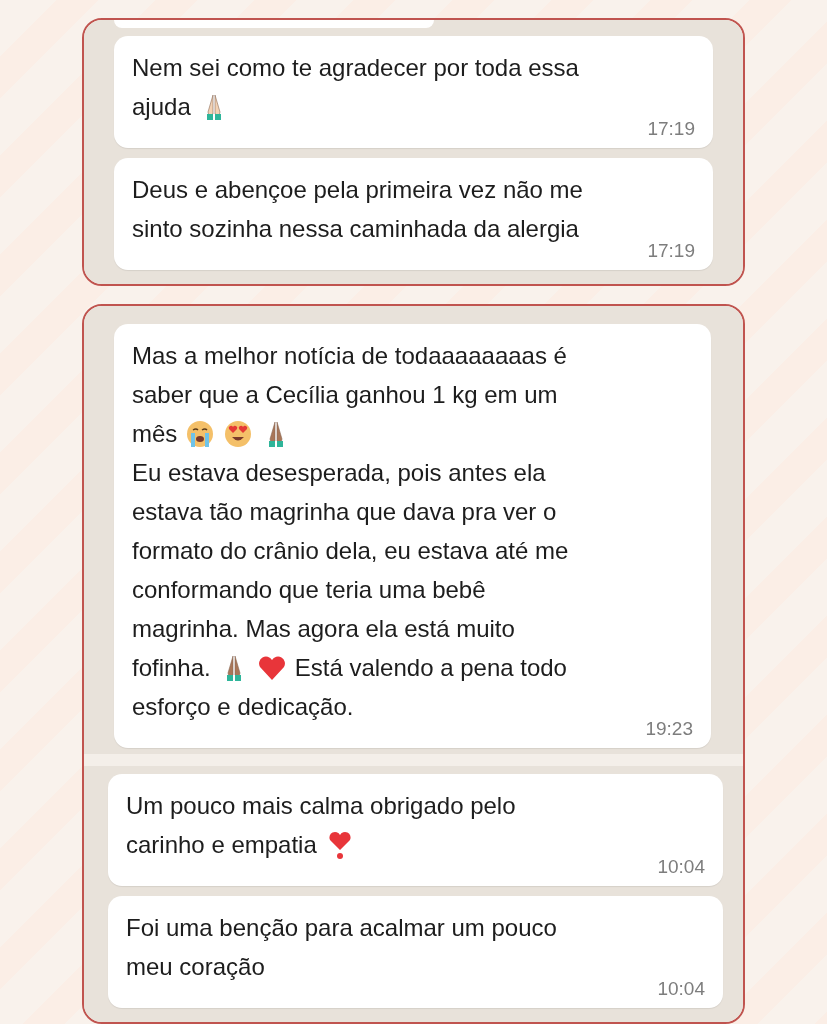 This screenshot has height=1024, width=827. I want to click on message-text: formato do crânio dela, eu estava até me, so click(350, 550).